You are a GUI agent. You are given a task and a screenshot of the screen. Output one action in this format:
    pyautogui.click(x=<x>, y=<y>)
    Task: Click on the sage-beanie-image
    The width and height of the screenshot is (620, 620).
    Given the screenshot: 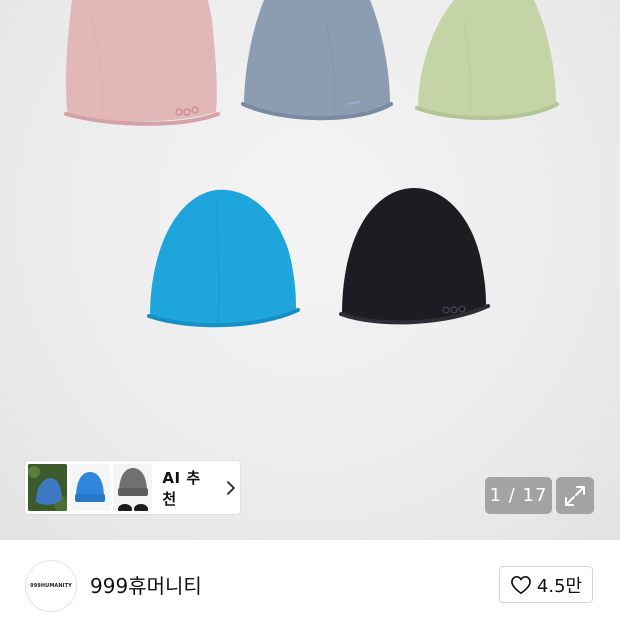 What is the action you would take?
    pyautogui.click(x=487, y=60)
    